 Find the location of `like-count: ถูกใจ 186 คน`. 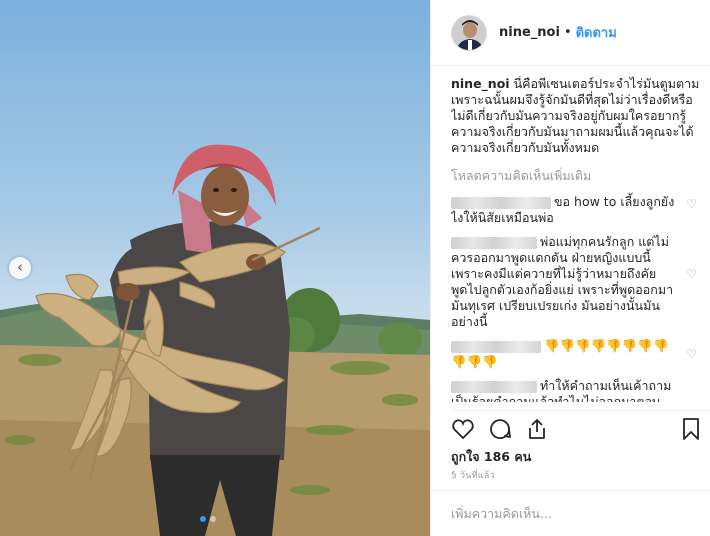

like-count: ถูกใจ 186 คน is located at coordinates (491, 457).